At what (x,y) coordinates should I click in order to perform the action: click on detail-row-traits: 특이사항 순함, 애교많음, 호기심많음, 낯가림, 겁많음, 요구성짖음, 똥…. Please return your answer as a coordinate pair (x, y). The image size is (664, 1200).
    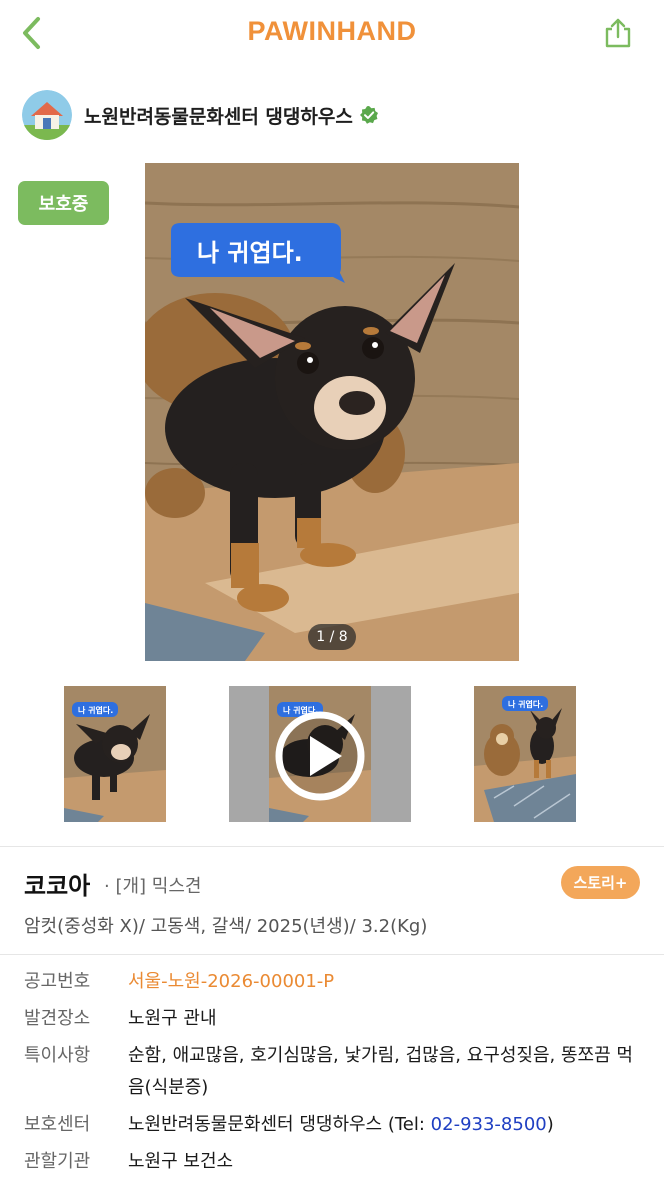
    Looking at the image, I should click on (334, 1072).